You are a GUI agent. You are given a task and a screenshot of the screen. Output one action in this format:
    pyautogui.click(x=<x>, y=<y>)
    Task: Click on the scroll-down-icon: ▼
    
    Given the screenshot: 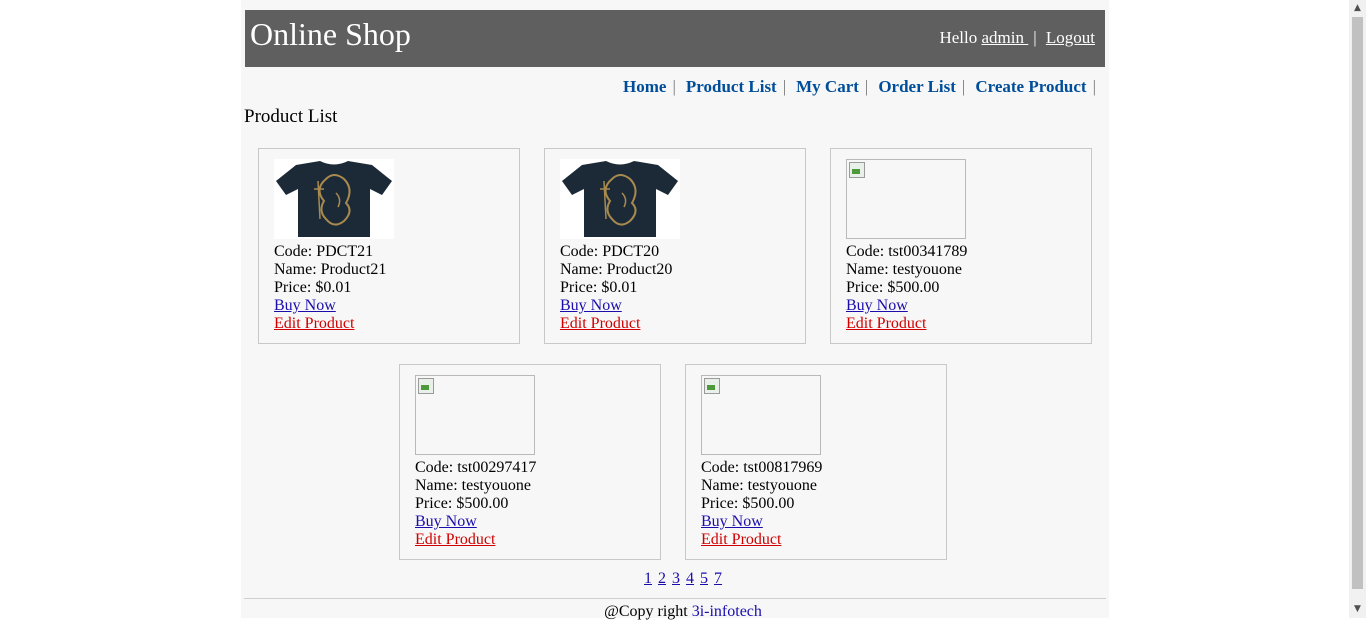 What is the action you would take?
    pyautogui.click(x=1357, y=609)
    